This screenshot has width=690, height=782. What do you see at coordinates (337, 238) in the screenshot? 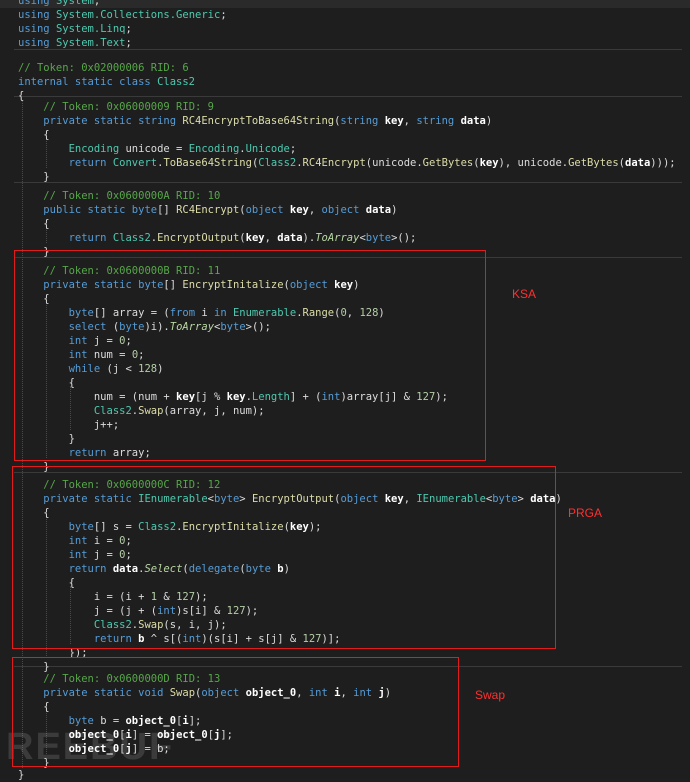
I see `code-token: ToArray` at bounding box center [337, 238].